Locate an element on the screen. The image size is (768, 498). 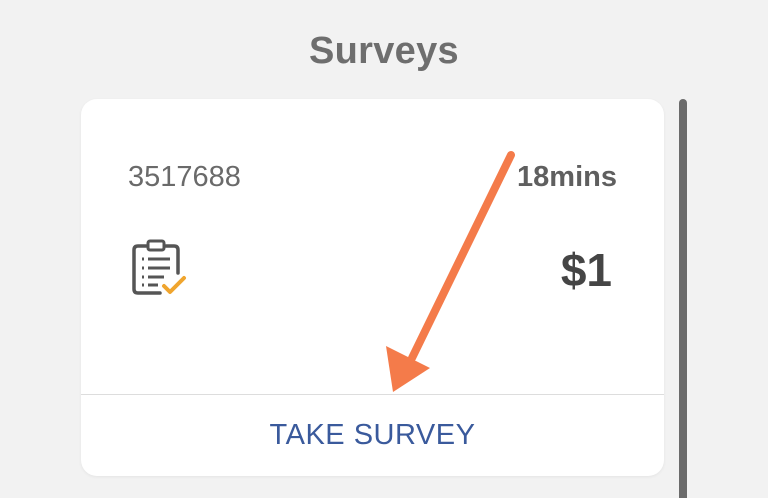
survey-id: 3517688 is located at coordinates (184, 177).